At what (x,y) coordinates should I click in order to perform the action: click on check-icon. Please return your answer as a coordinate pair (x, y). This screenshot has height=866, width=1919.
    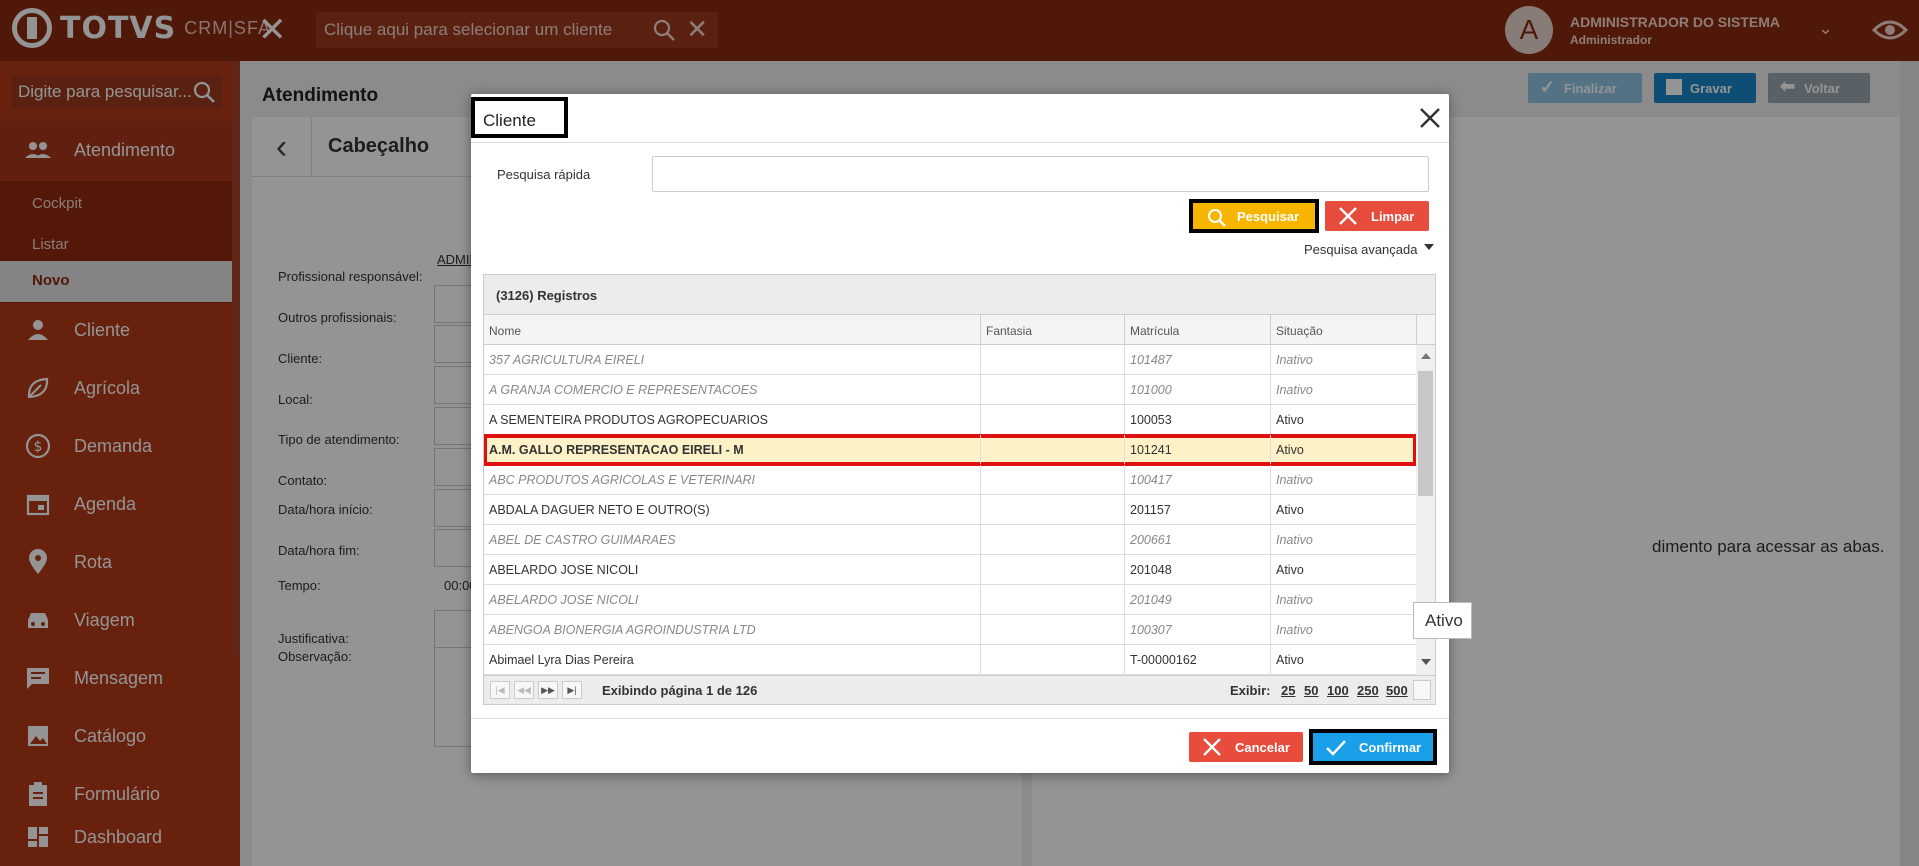
    Looking at the image, I should click on (1336, 748).